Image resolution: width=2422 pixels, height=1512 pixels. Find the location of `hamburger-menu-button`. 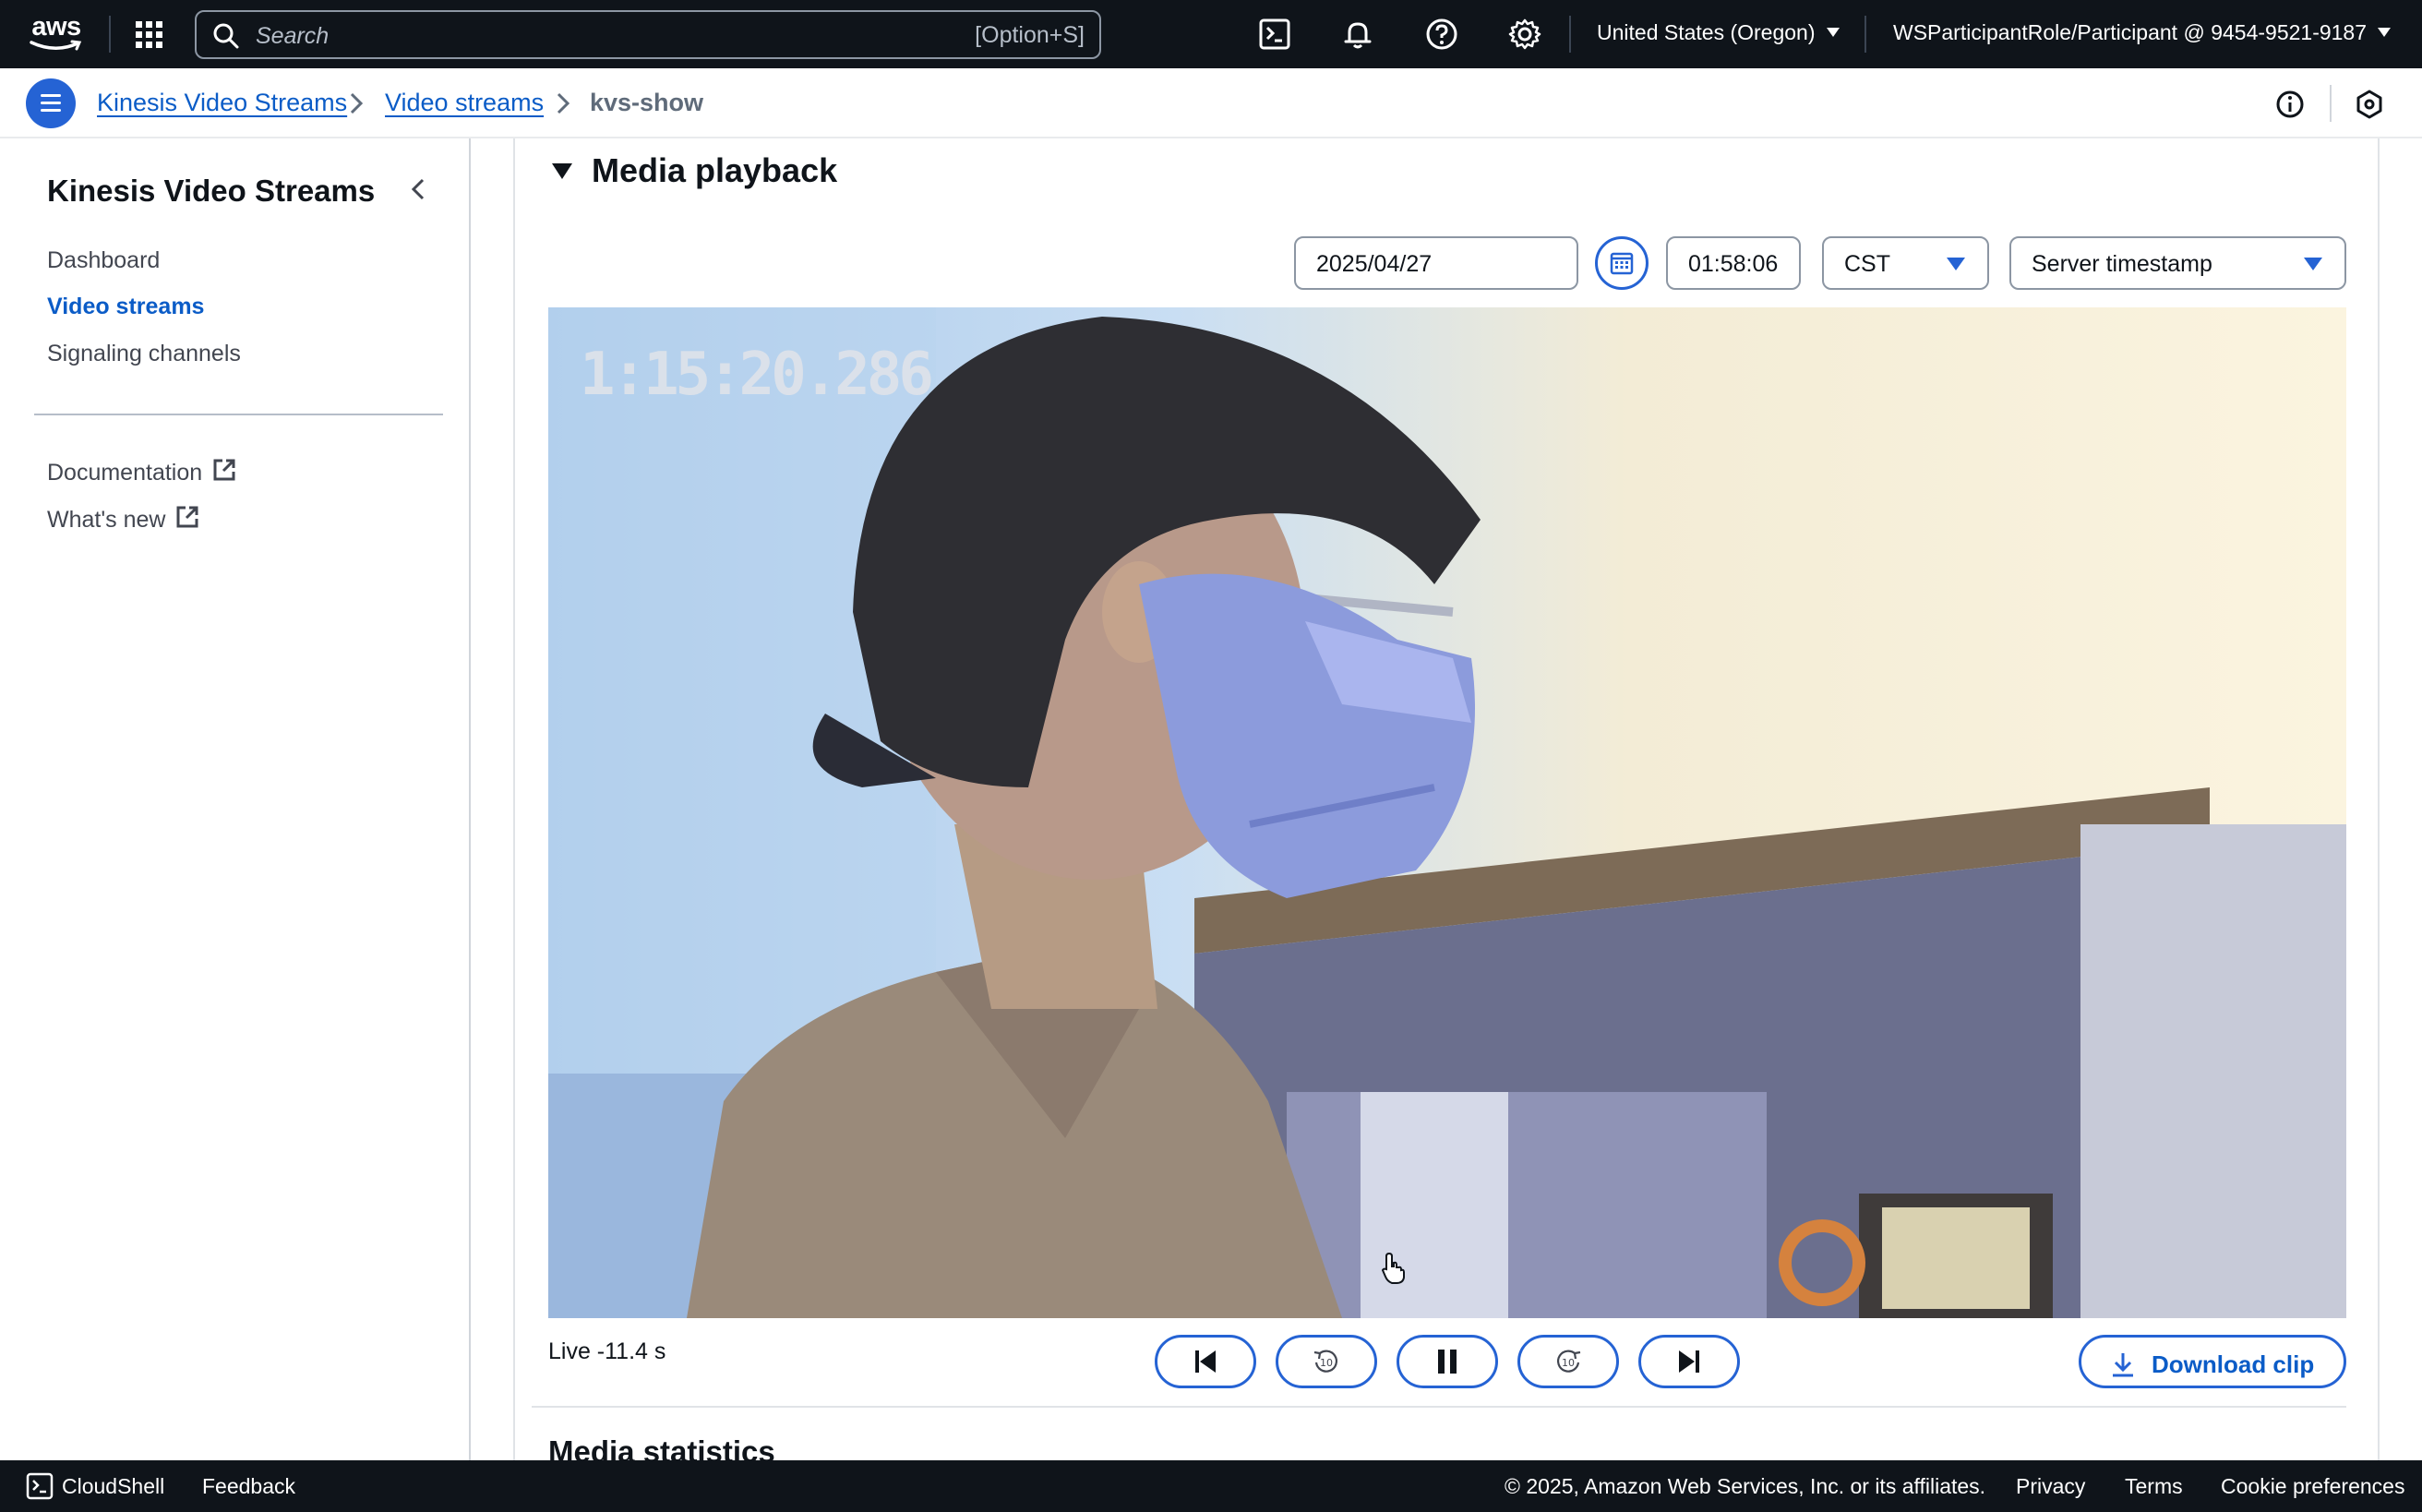

hamburger-menu-button is located at coordinates (51, 103).